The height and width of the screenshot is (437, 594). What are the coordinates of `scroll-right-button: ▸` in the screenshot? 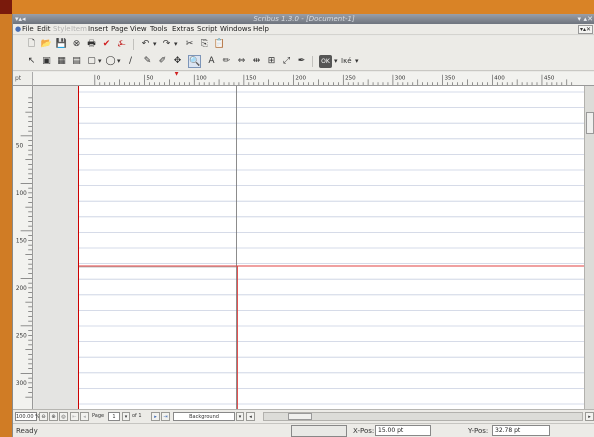 It's located at (589, 416).